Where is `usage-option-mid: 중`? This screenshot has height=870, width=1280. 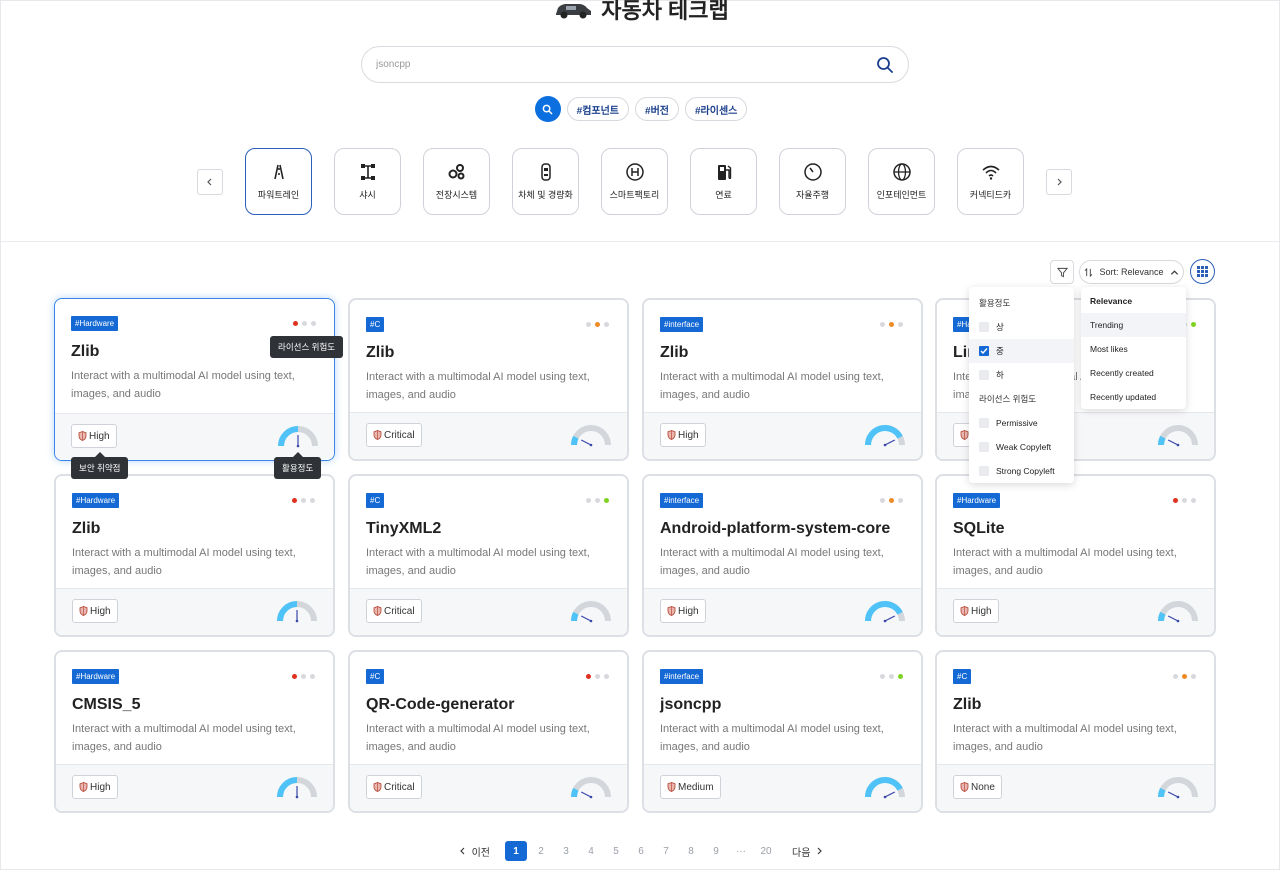 usage-option-mid: 중 is located at coordinates (1021, 351).